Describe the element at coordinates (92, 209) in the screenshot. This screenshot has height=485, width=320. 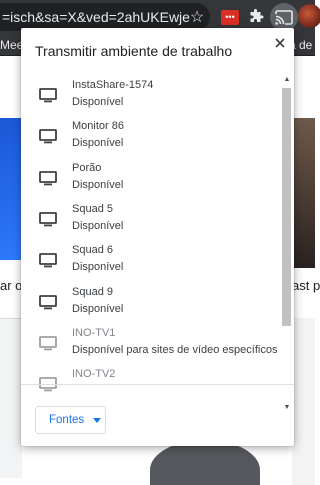
I see `cast-device-name: Squad 5` at that location.